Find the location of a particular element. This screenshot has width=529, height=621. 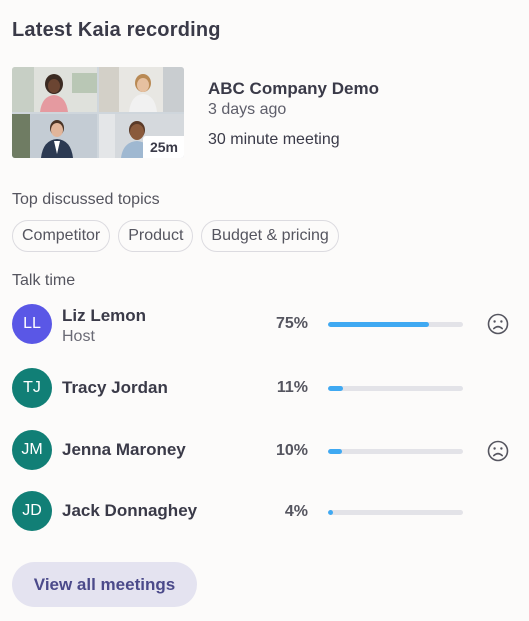

avatar: TJ is located at coordinates (32, 388).